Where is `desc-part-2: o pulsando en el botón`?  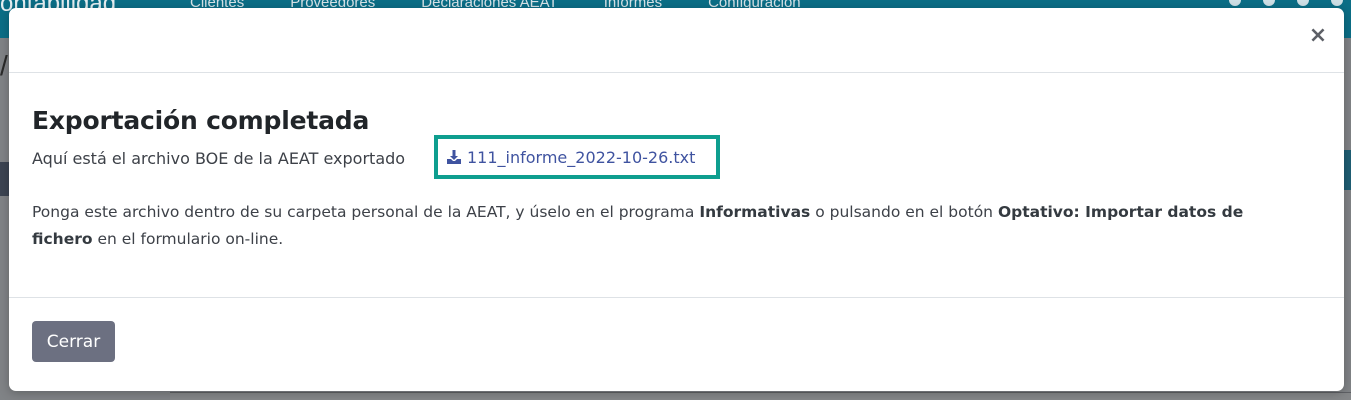
desc-part-2: o pulsando en el botón is located at coordinates (904, 212).